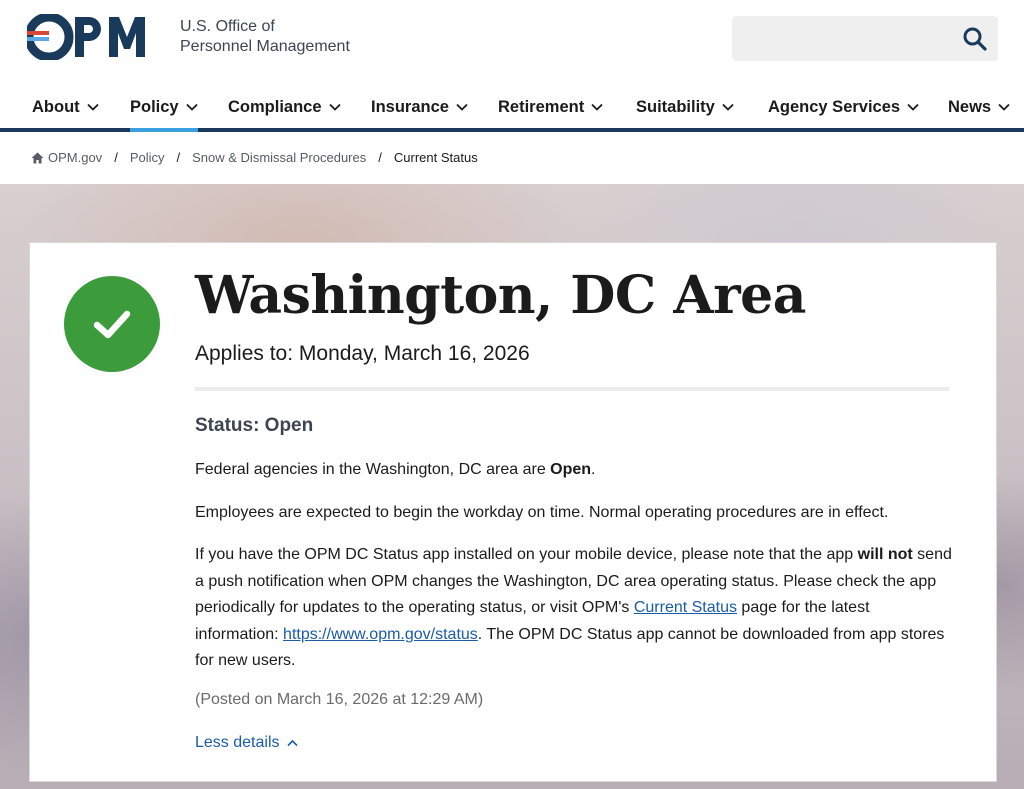 The width and height of the screenshot is (1024, 789). I want to click on nav-item-retirement: Retirement, so click(550, 107).